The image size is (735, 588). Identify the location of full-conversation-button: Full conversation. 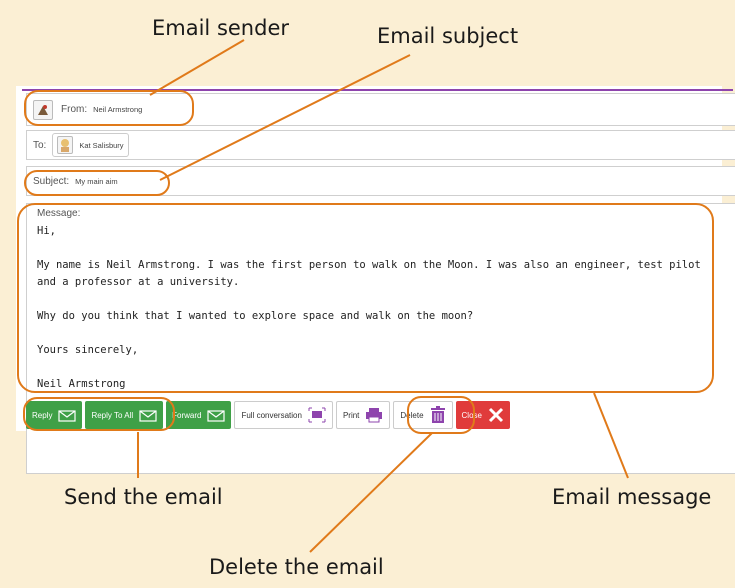
(283, 415).